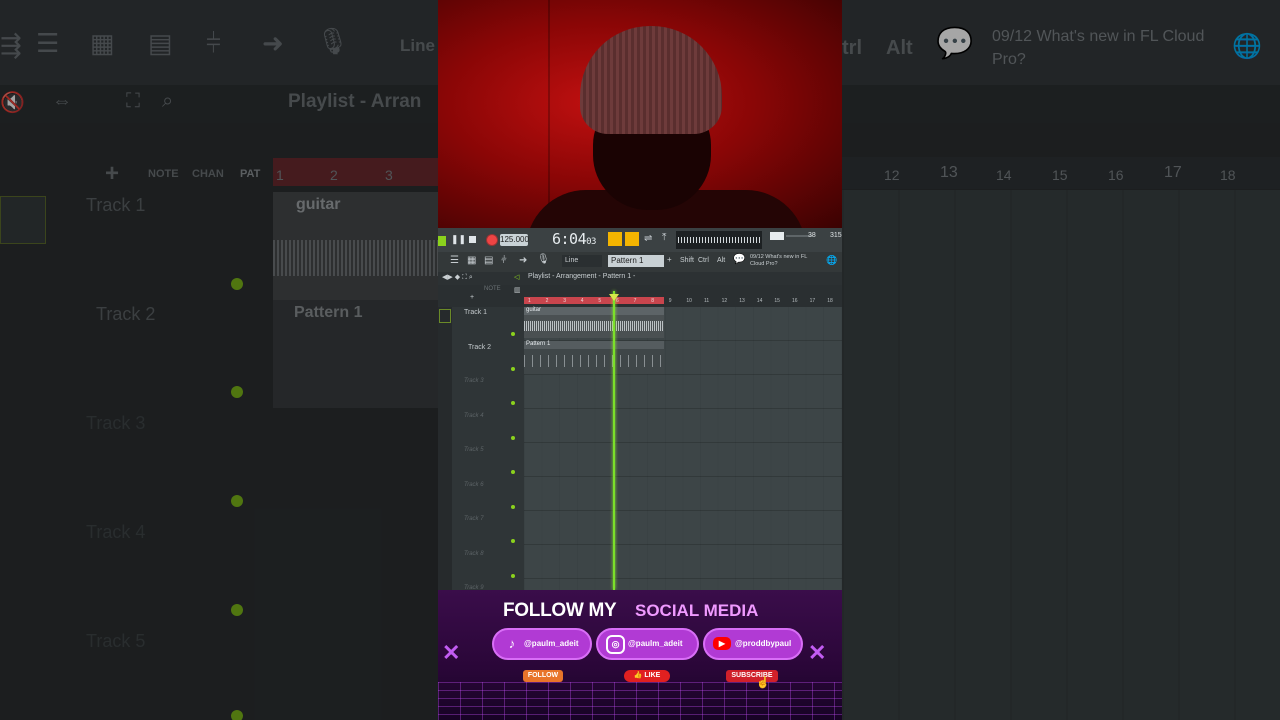 The width and height of the screenshot is (1280, 720). What do you see at coordinates (763, 683) in the screenshot?
I see `cursor-icon: ☝` at bounding box center [763, 683].